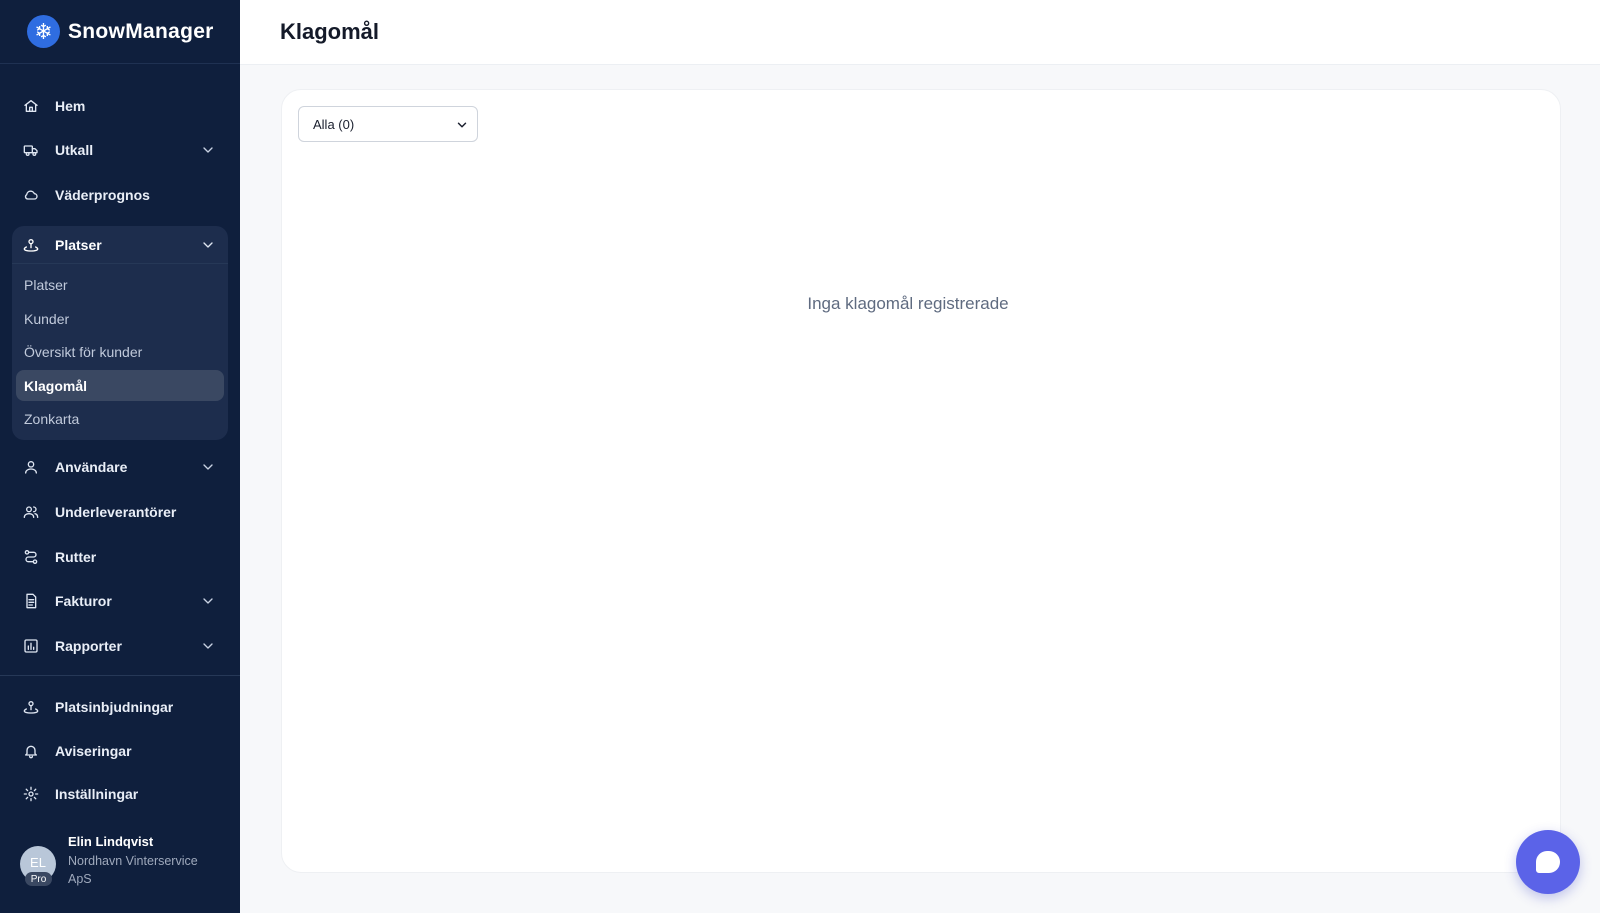 The height and width of the screenshot is (913, 1600). Describe the element at coordinates (120, 557) in the screenshot. I see `nav-item-rutter: Rutter` at that location.